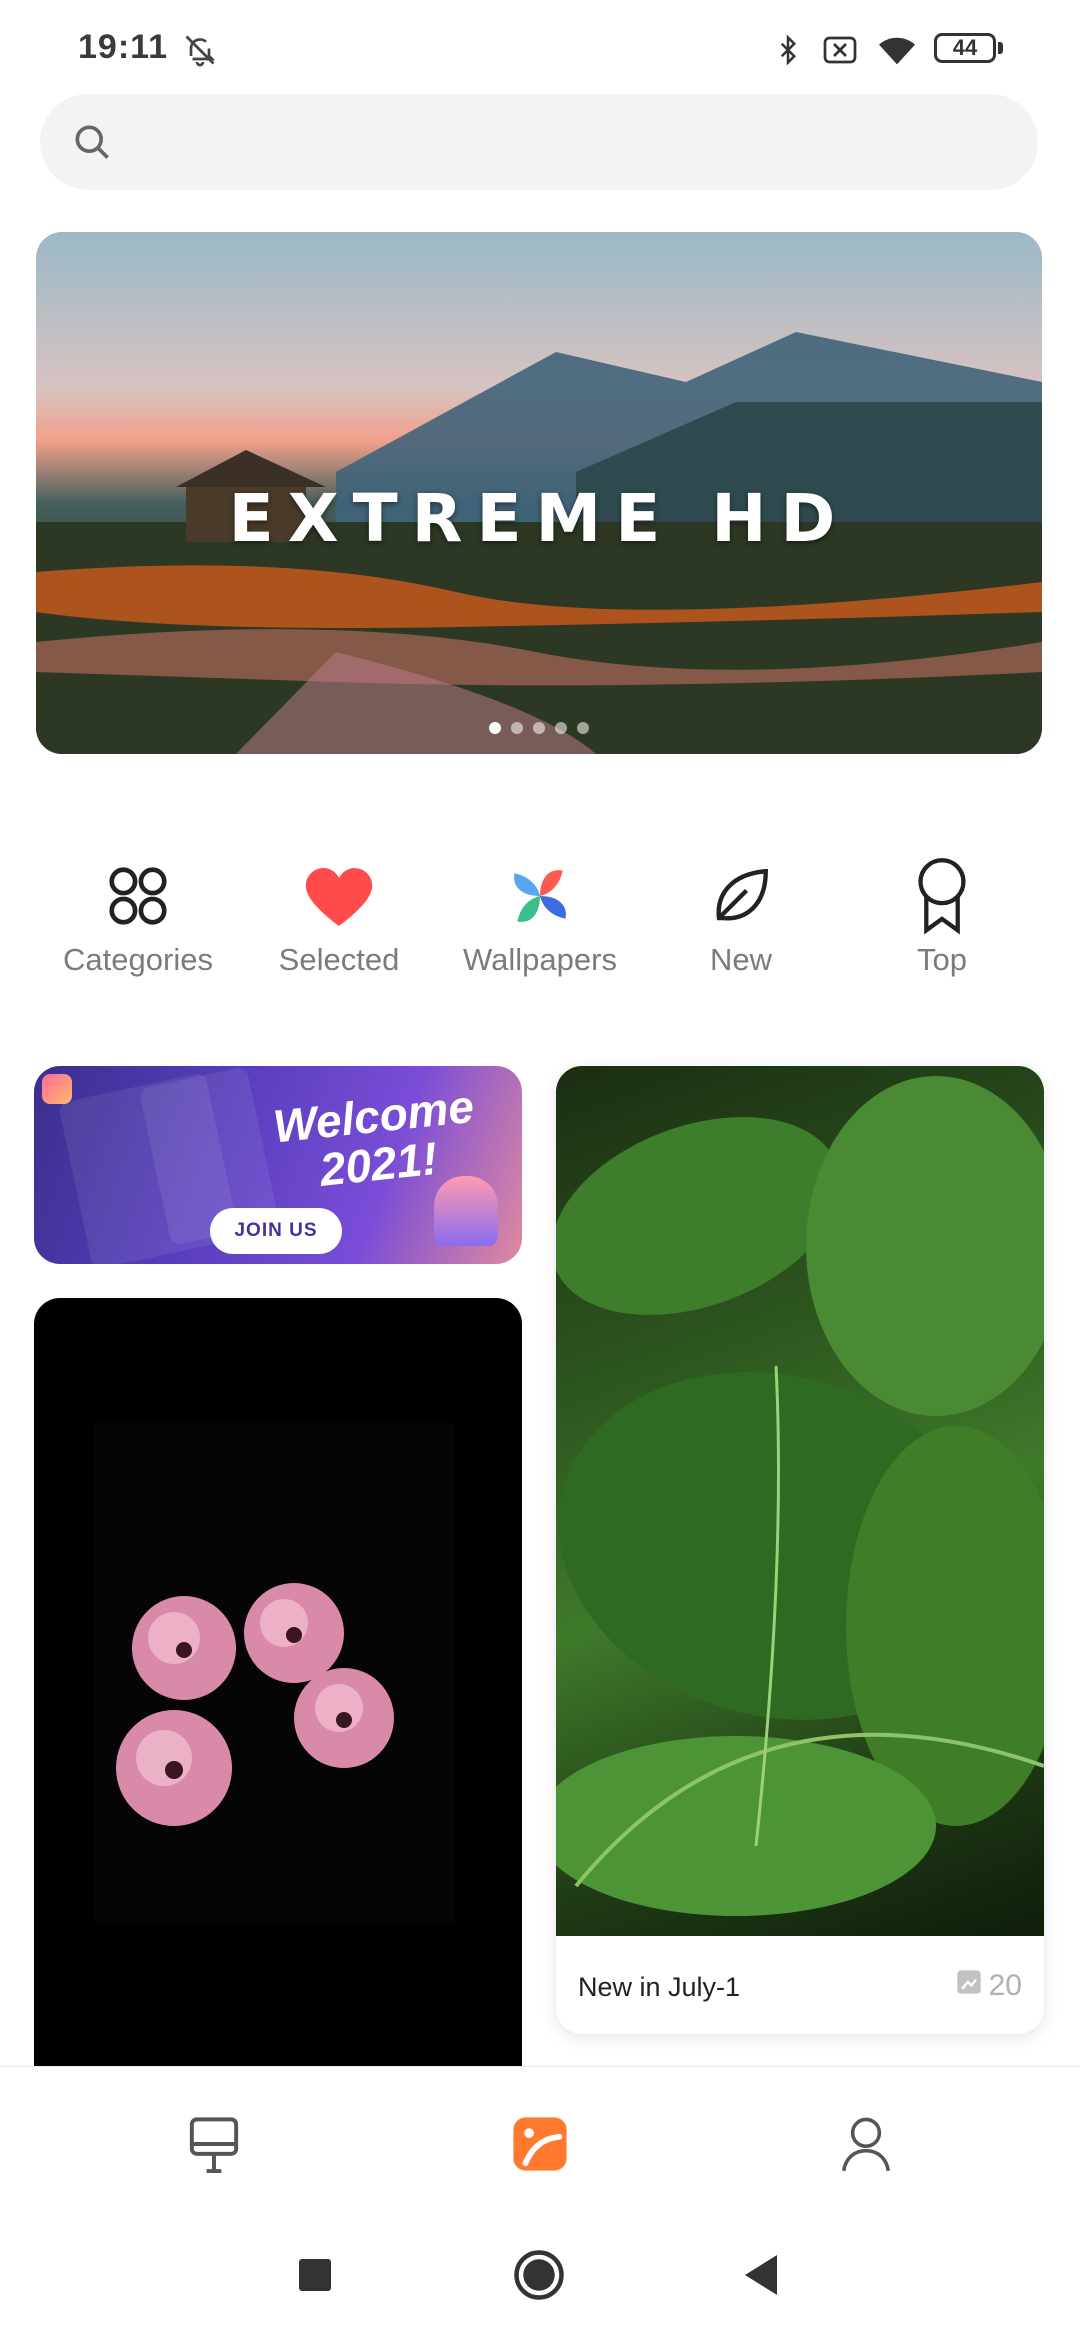  What do you see at coordinates (138, 959) in the screenshot?
I see `nav-label: Categories` at bounding box center [138, 959].